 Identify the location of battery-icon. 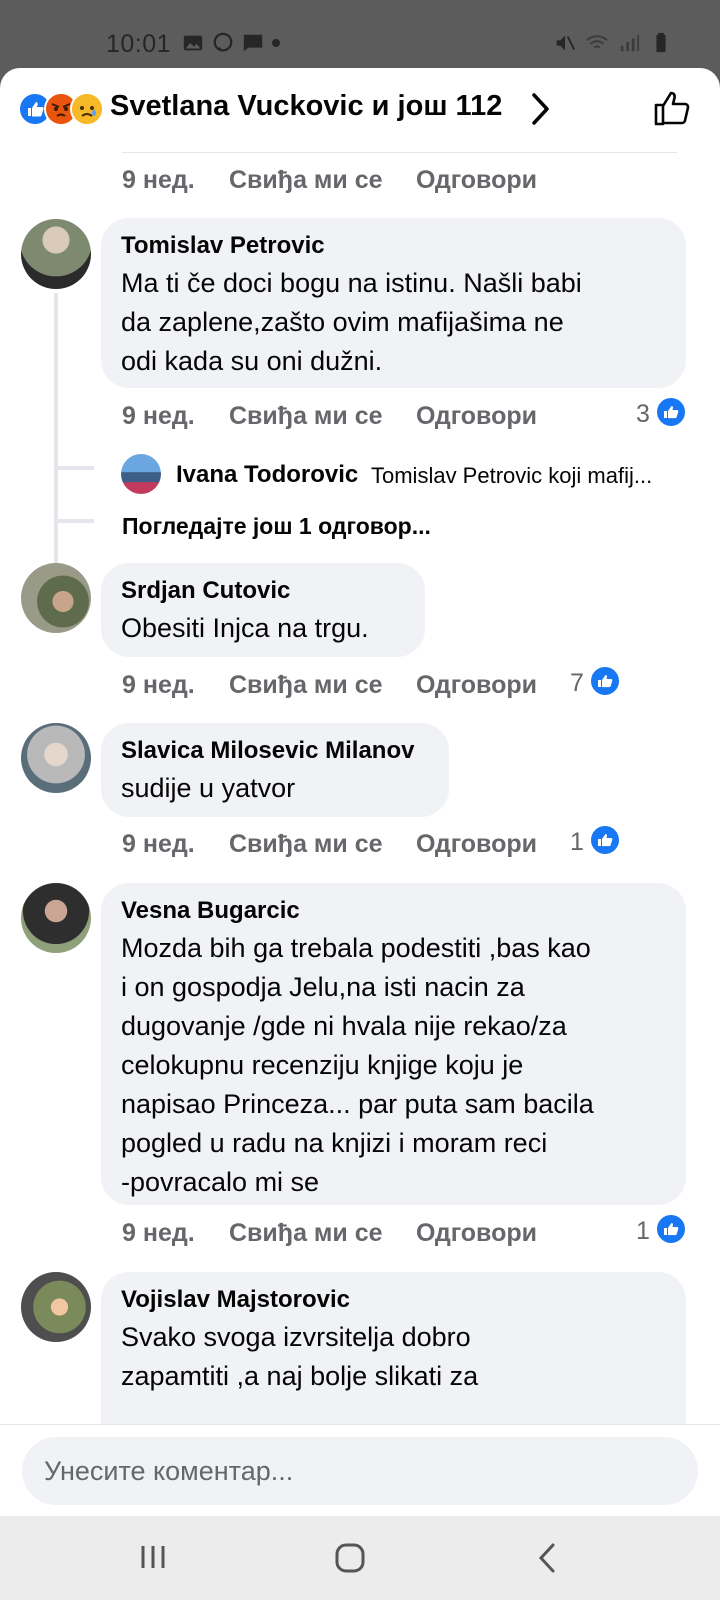
(661, 42).